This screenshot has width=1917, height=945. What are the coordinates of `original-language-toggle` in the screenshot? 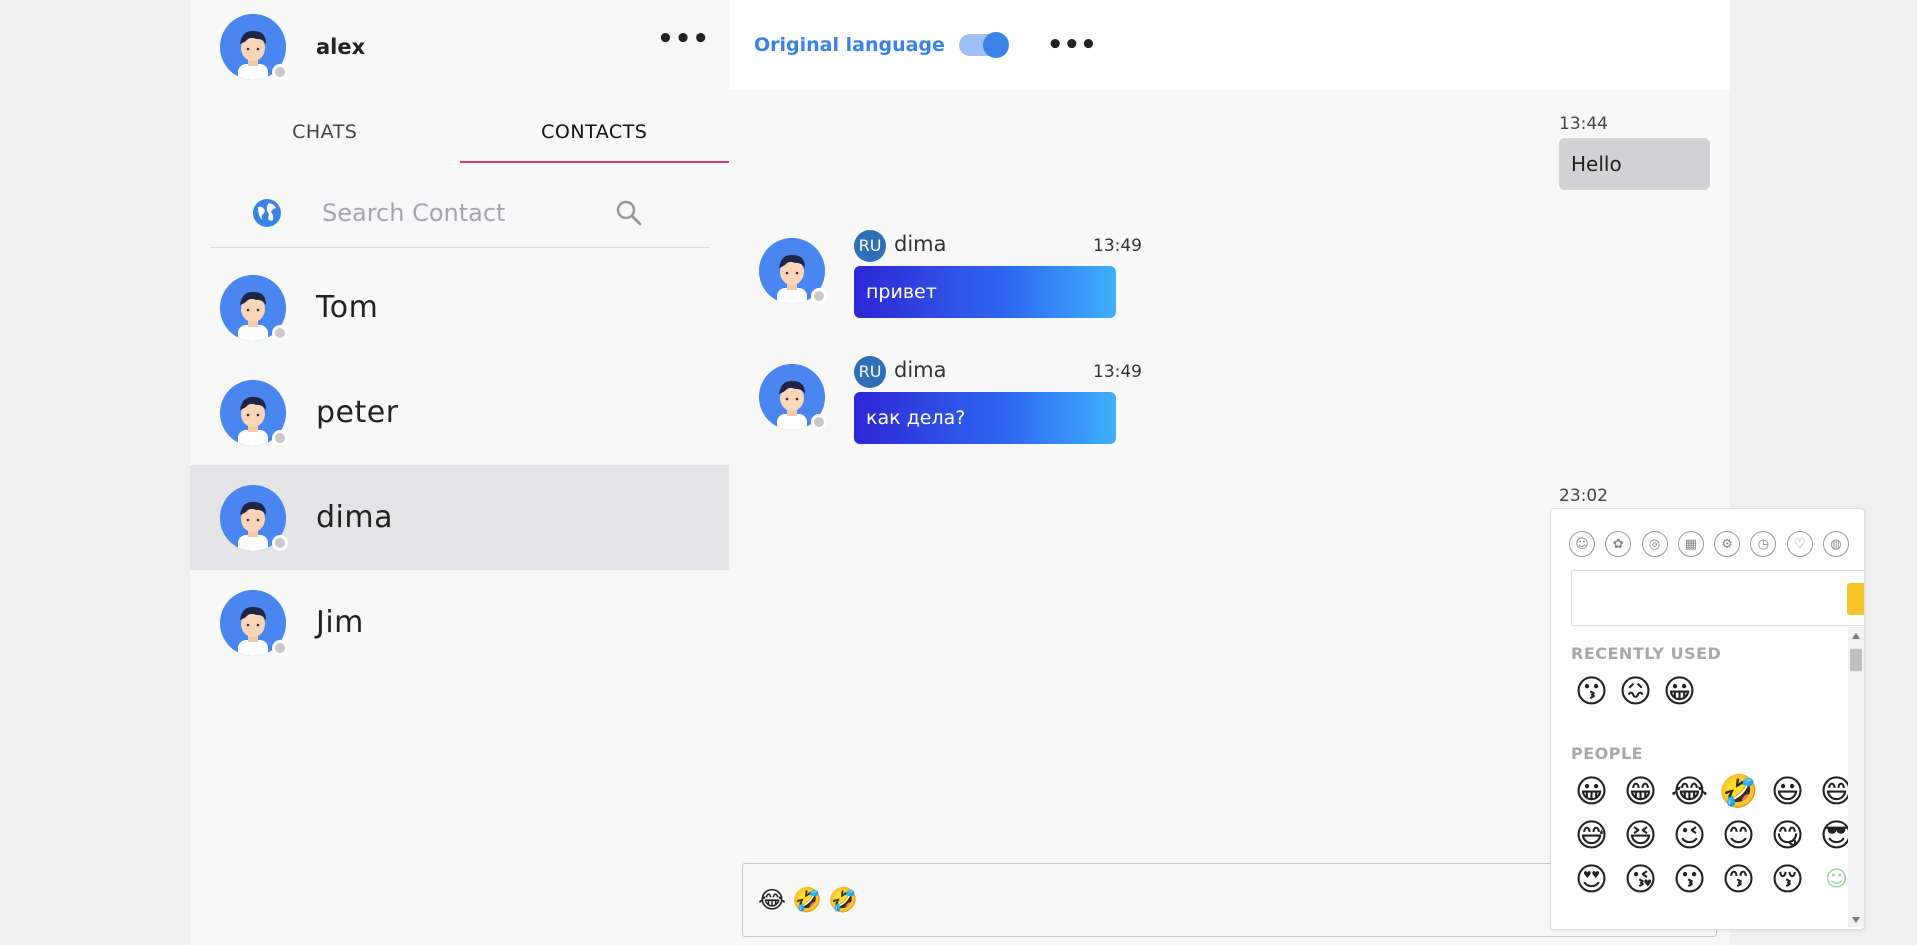 It's located at (983, 45).